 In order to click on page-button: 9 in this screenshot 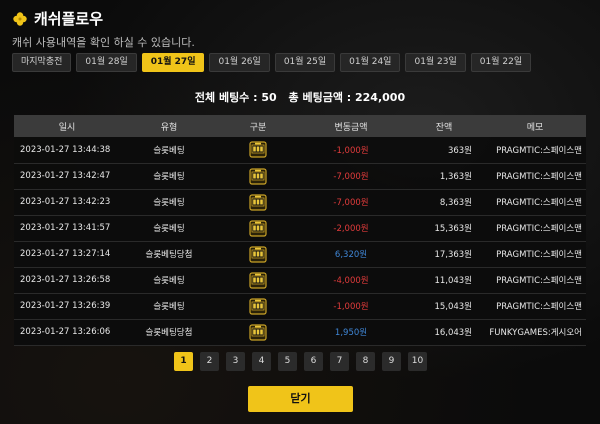, I will do `click(391, 361)`.